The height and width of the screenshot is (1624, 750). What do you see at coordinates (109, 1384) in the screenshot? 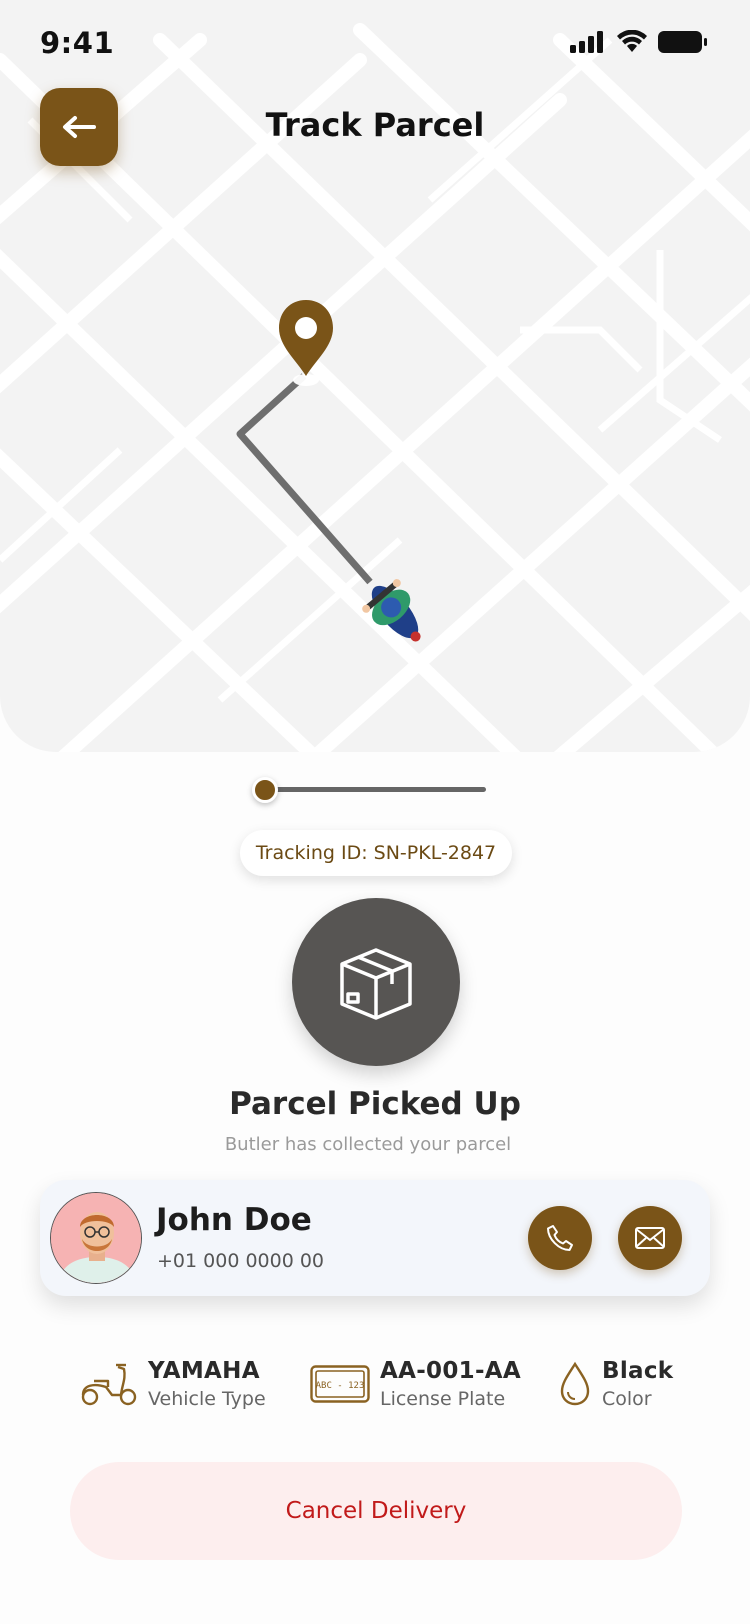
I see `scooter-icon` at bounding box center [109, 1384].